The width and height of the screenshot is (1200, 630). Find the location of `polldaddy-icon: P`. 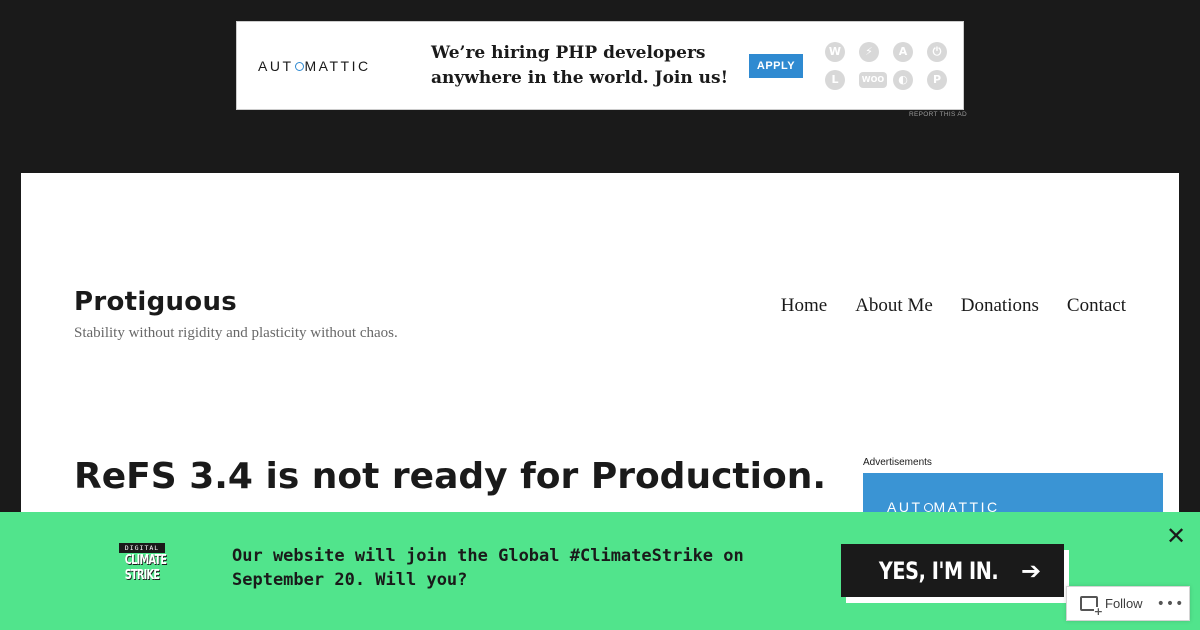

polldaddy-icon: P is located at coordinates (937, 79).